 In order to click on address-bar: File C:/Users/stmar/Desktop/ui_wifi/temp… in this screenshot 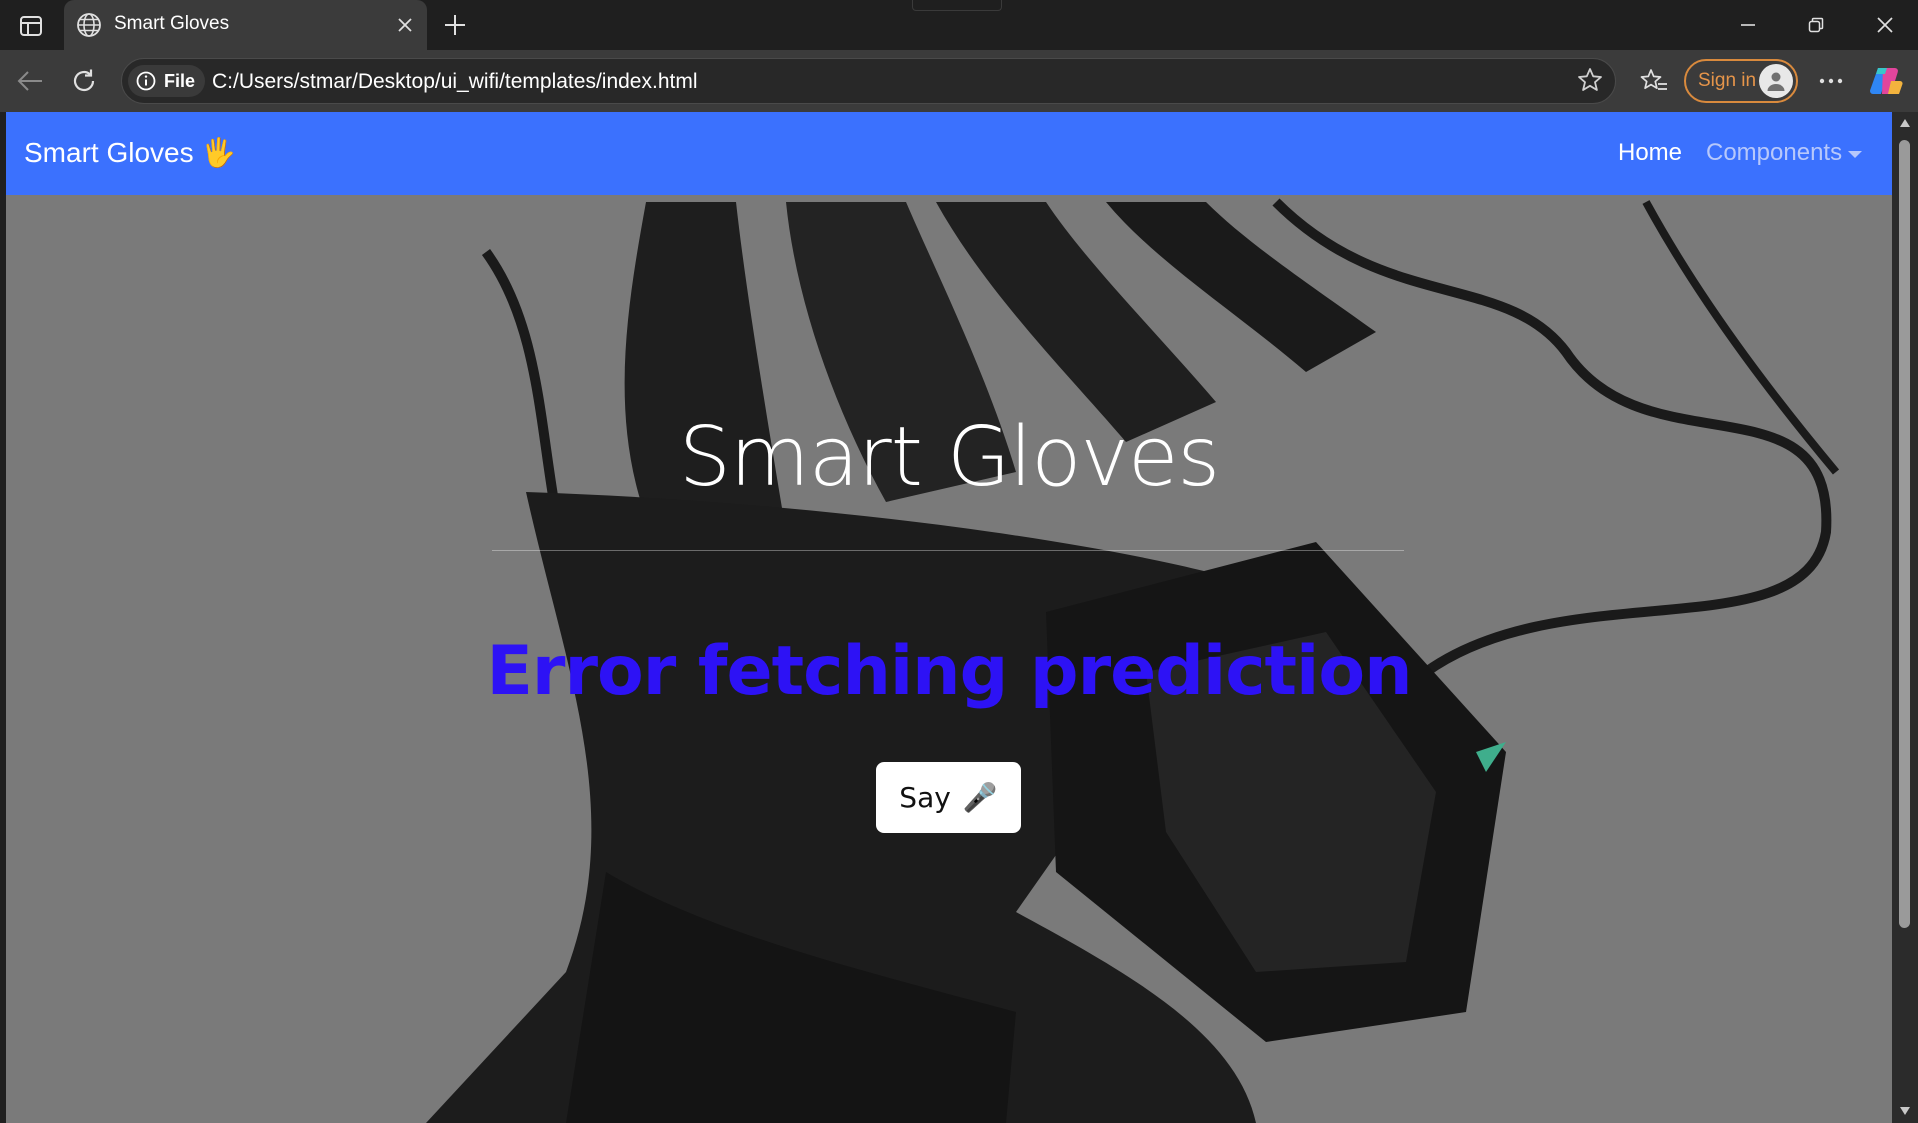, I will do `click(868, 81)`.